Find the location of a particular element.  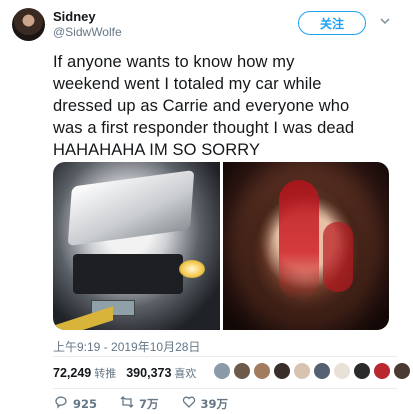

reply-button: 925 is located at coordinates (75, 403).